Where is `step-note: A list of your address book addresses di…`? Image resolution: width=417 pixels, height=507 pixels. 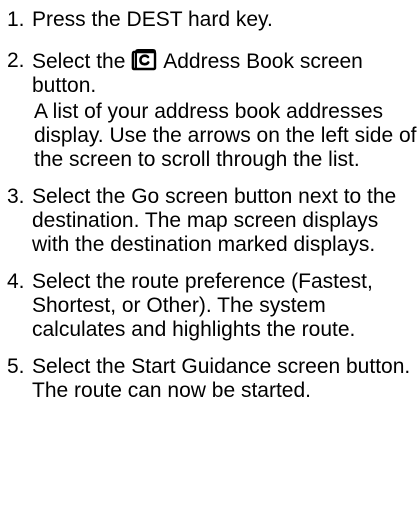 step-note: A list of your address book addresses di… is located at coordinates (225, 135).